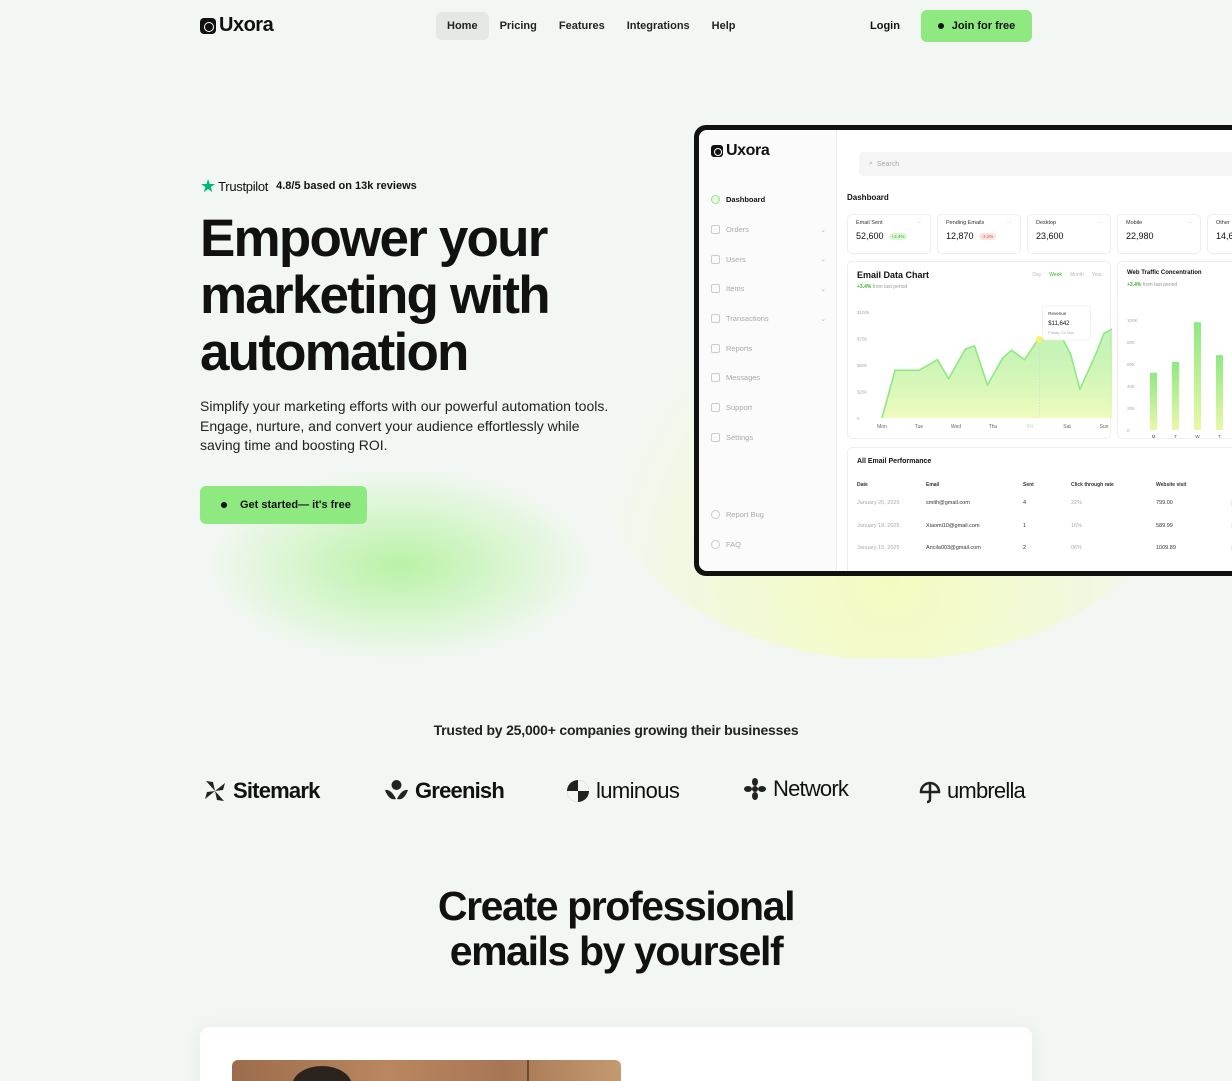 The height and width of the screenshot is (1081, 1232). Describe the element at coordinates (768, 289) in the screenshot. I see `dashboard-menu-item: Items ⌄` at that location.